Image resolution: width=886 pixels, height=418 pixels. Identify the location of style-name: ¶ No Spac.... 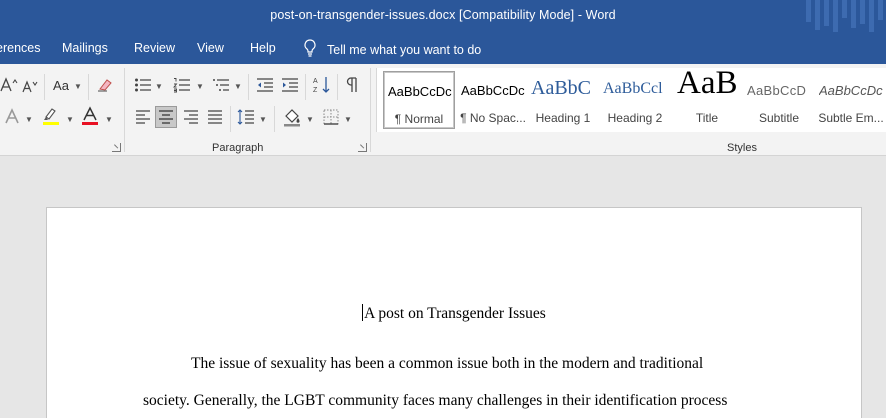
(493, 118).